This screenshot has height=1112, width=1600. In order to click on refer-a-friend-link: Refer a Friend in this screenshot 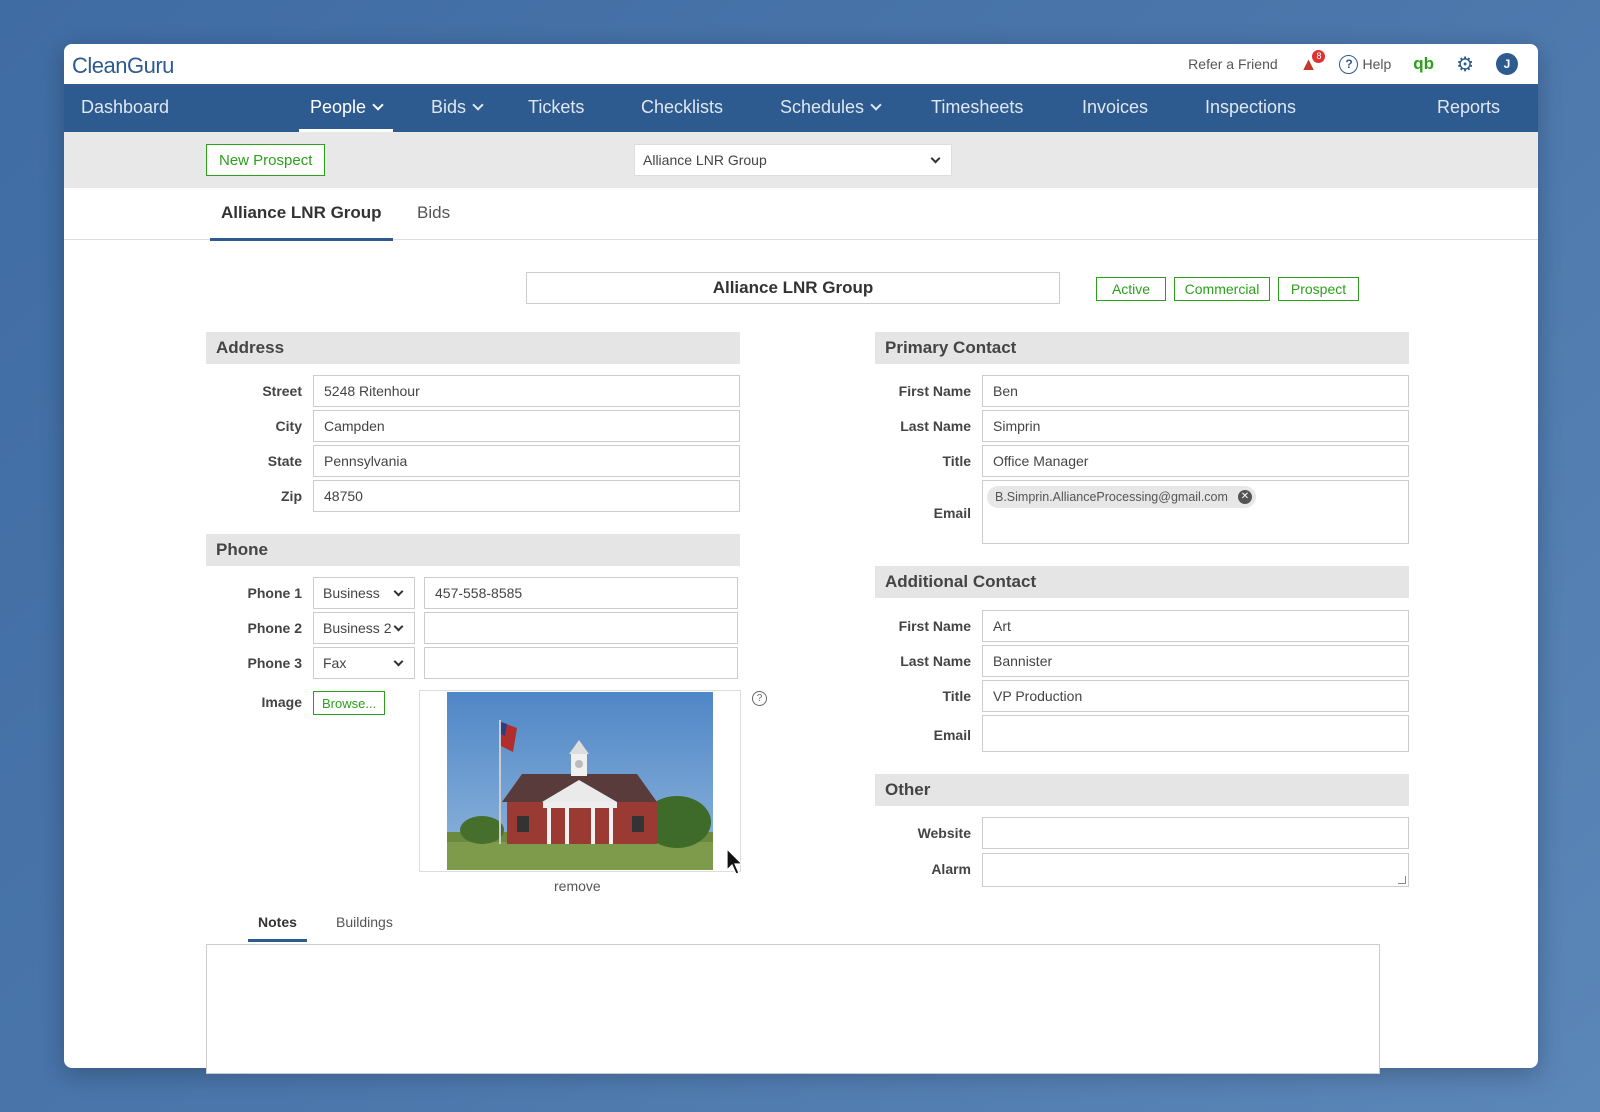, I will do `click(1232, 64)`.